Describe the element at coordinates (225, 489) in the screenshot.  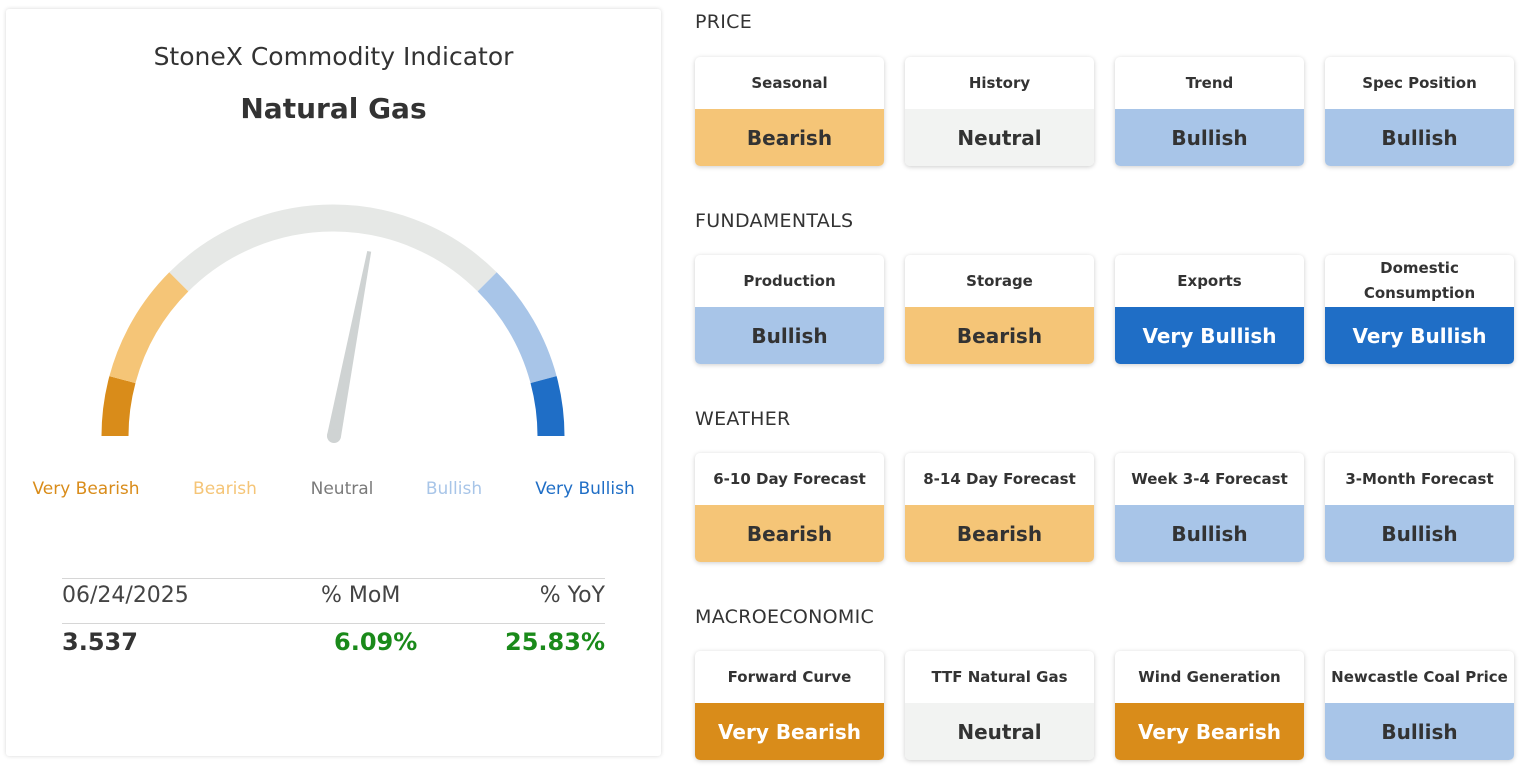
I see `gauge-label-bearish: Bearish` at that location.